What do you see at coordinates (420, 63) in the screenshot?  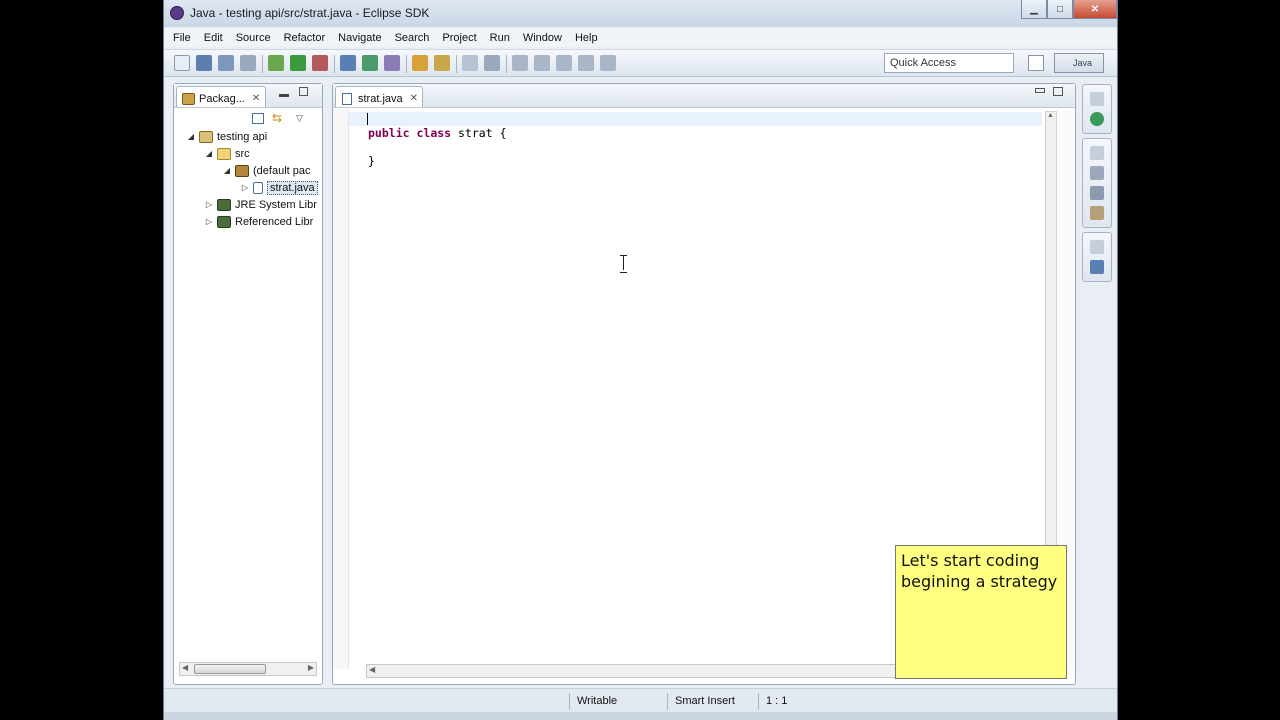 I see `open-type-icon` at bounding box center [420, 63].